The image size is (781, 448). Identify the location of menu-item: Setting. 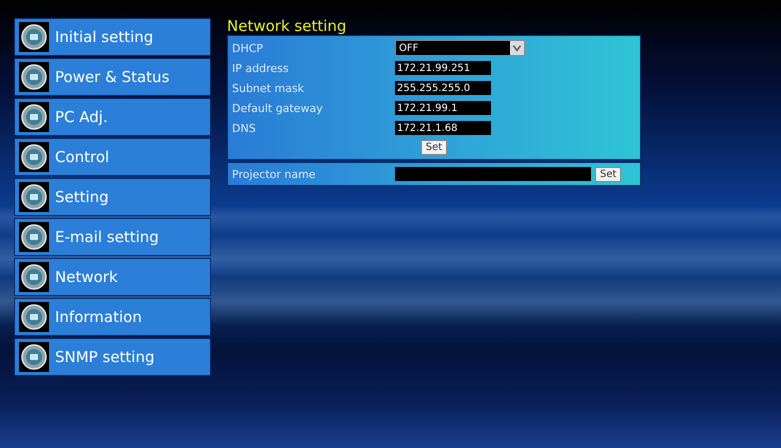
(112, 197).